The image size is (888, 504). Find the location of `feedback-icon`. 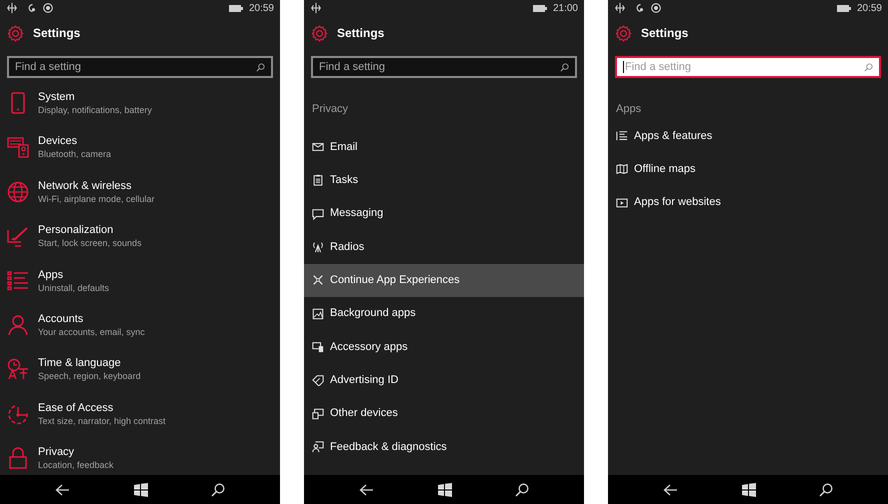

feedback-icon is located at coordinates (318, 446).